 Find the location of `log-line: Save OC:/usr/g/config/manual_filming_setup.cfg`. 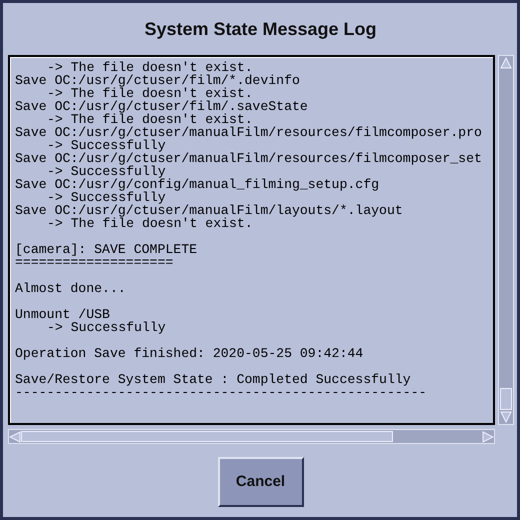

log-line: Save OC:/usr/g/config/manual_filming_setup.cfg is located at coordinates (197, 184).